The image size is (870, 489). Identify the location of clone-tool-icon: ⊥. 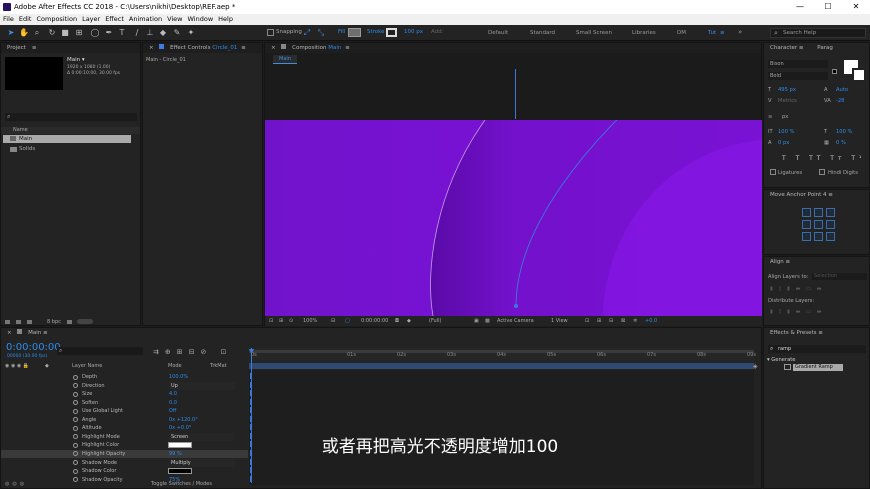
(150, 33).